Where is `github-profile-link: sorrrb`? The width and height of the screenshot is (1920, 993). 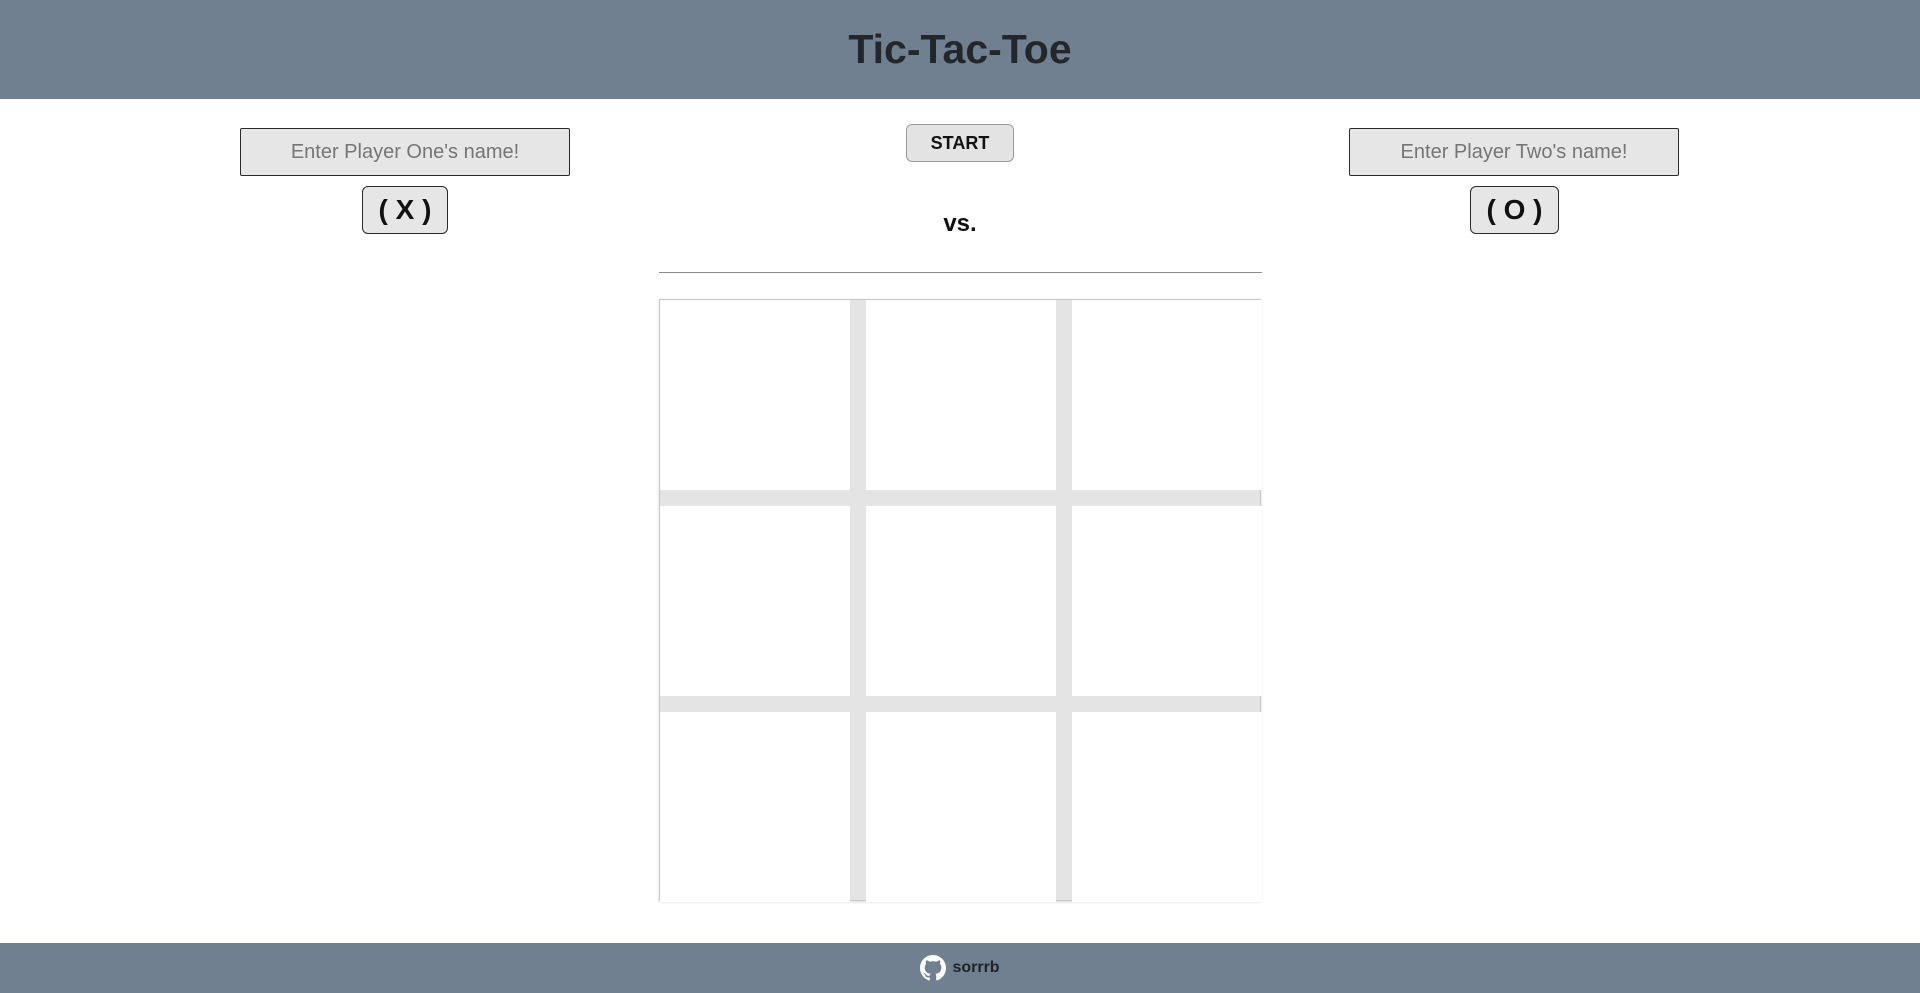
github-profile-link: sorrrb is located at coordinates (960, 968).